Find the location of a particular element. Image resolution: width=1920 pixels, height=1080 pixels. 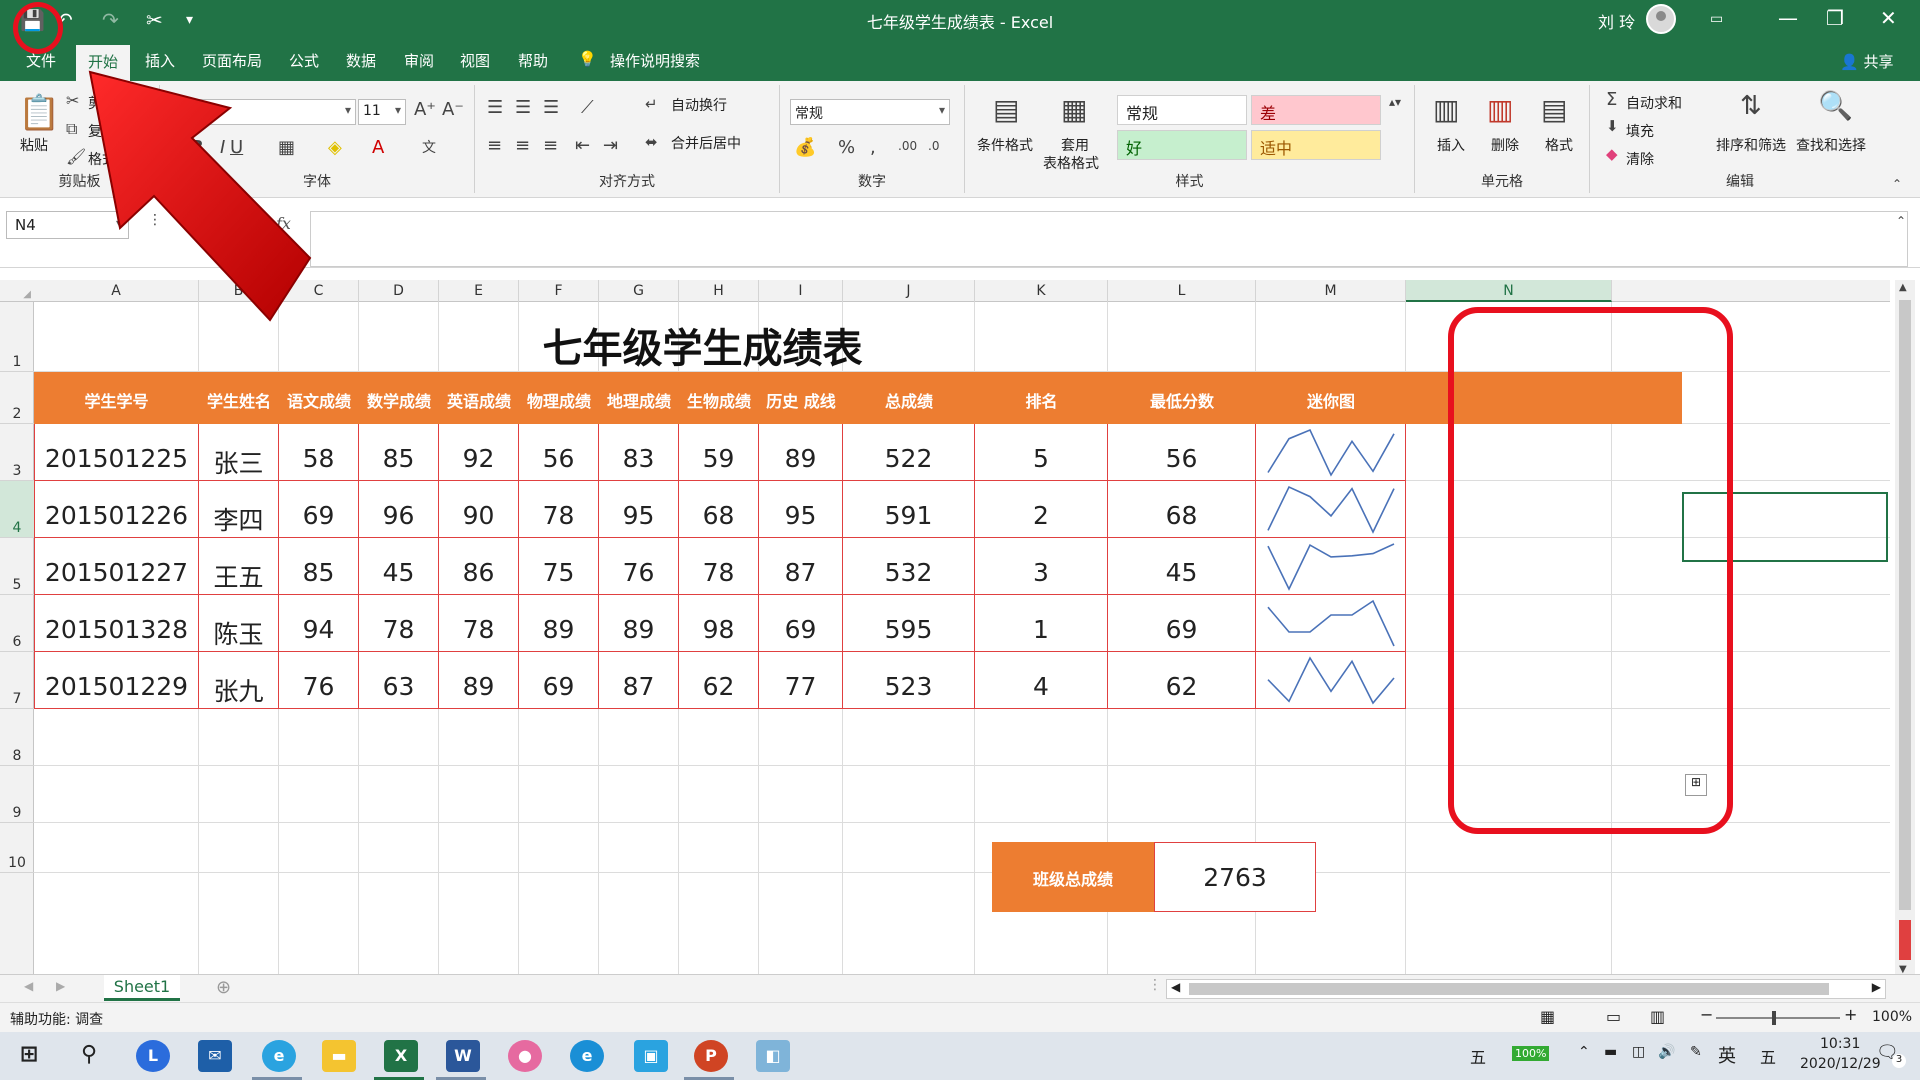

style-neutral: 适中 is located at coordinates (1316, 145).